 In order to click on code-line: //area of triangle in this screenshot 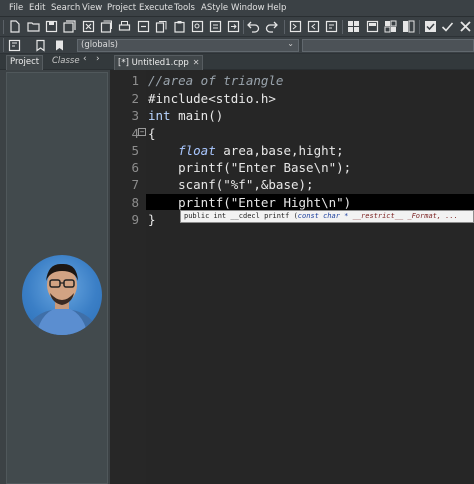, I will do `click(215, 80)`.